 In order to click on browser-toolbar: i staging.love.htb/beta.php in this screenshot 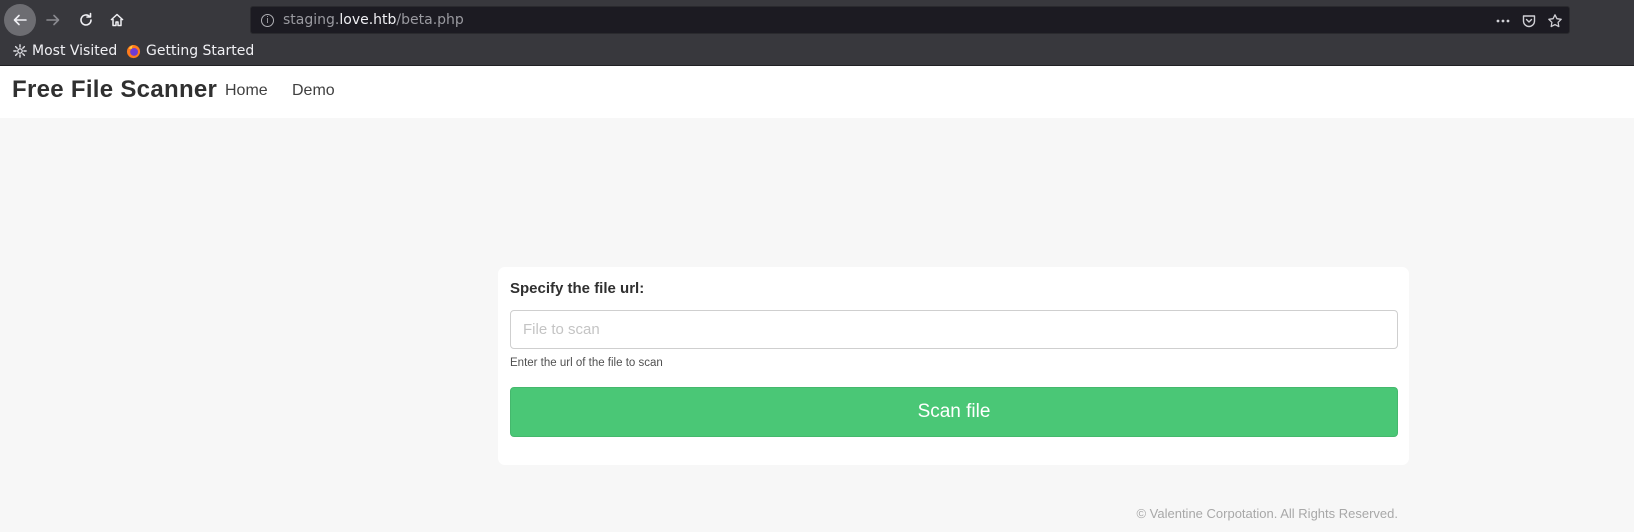, I will do `click(817, 20)`.